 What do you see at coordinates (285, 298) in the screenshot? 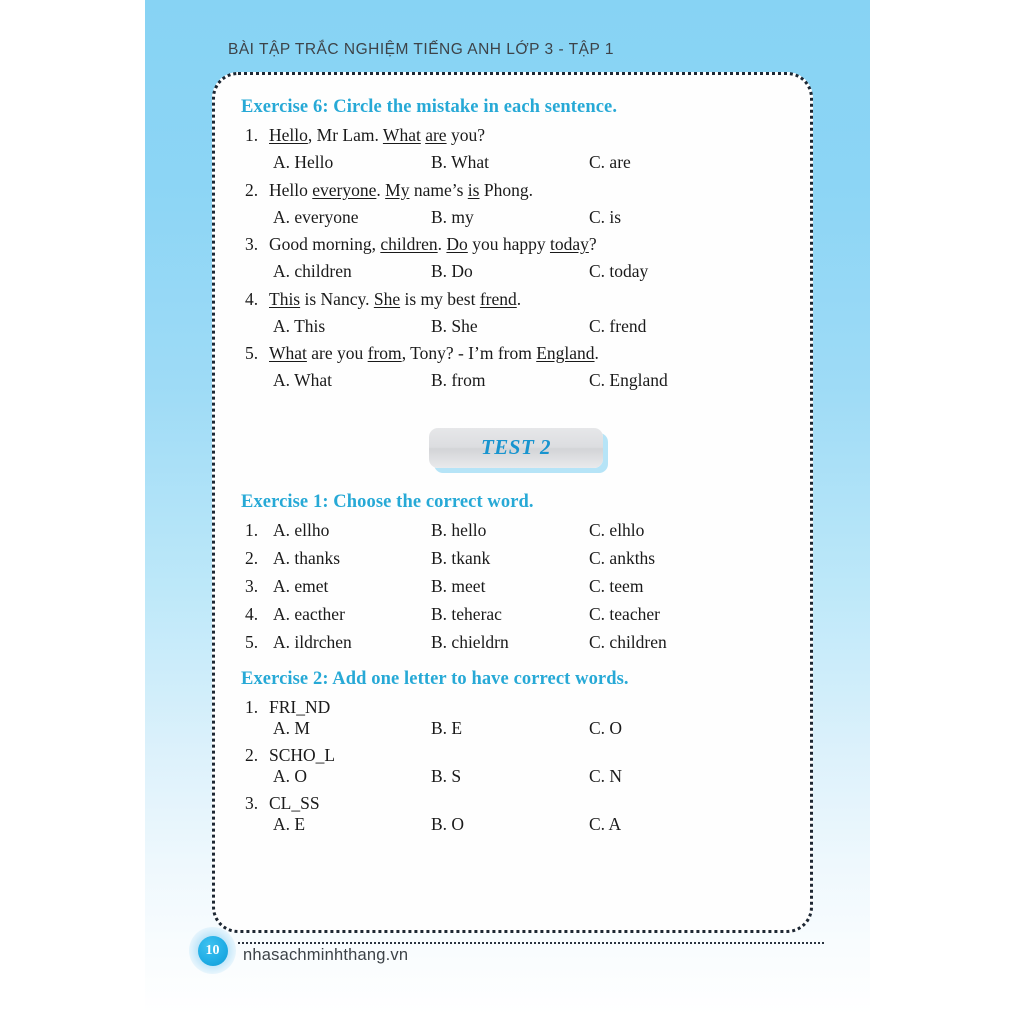
I see `underlined-word: This` at bounding box center [285, 298].